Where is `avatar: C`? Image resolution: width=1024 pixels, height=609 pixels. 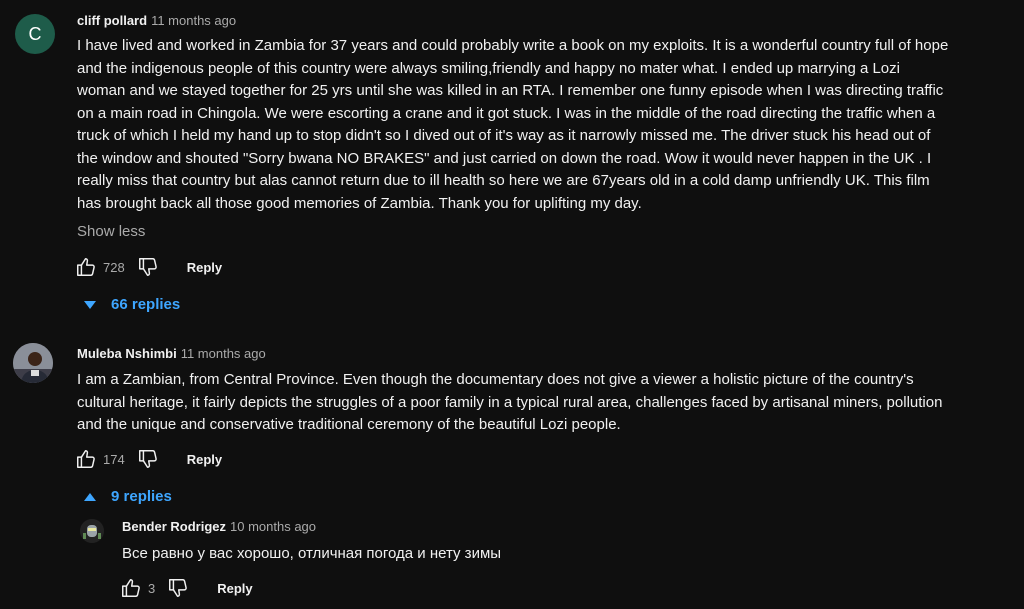 avatar: C is located at coordinates (35, 34).